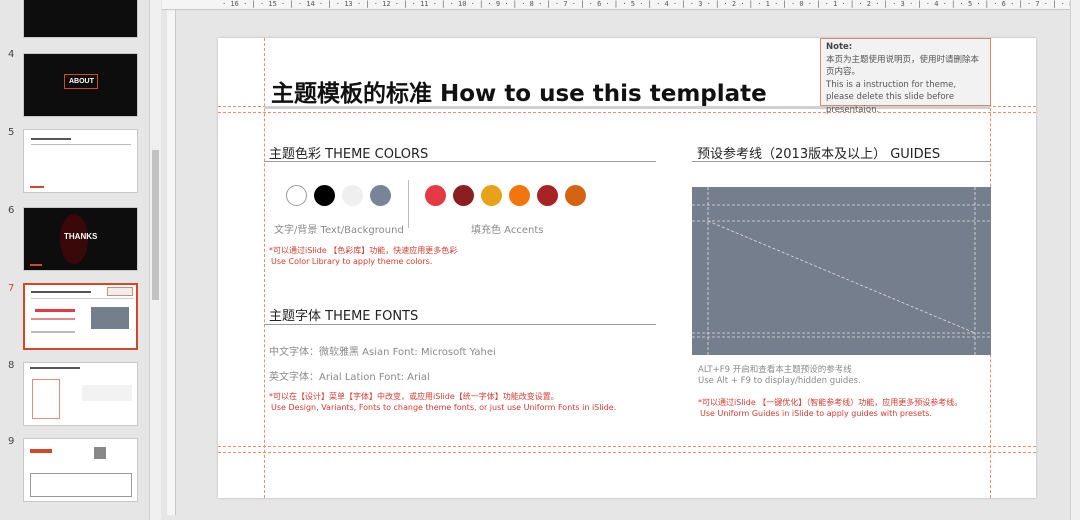  I want to click on scrollbar-handle, so click(155, 225).